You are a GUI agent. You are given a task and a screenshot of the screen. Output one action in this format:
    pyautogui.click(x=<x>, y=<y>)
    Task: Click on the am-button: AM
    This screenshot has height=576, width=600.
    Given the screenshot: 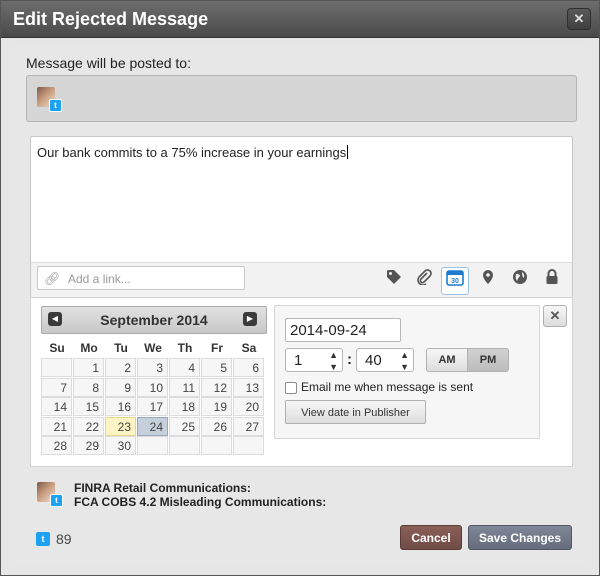 What is the action you would take?
    pyautogui.click(x=447, y=360)
    